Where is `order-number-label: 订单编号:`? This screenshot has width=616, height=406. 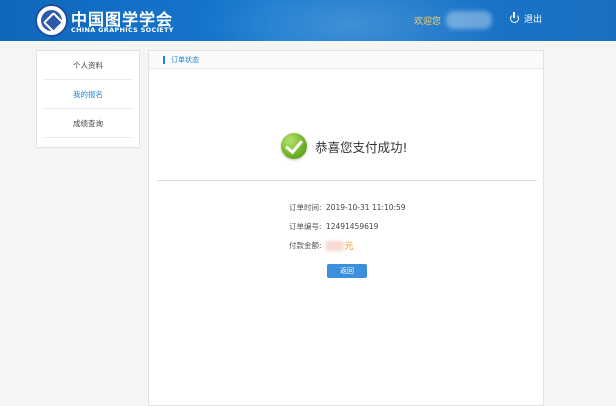 order-number-label: 订单编号: is located at coordinates (305, 226).